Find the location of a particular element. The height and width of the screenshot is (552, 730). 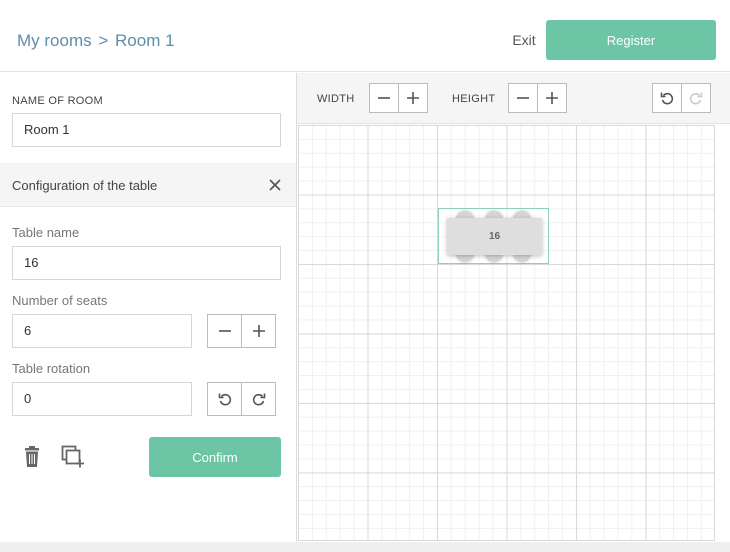

rotate-left-button is located at coordinates (225, 399).